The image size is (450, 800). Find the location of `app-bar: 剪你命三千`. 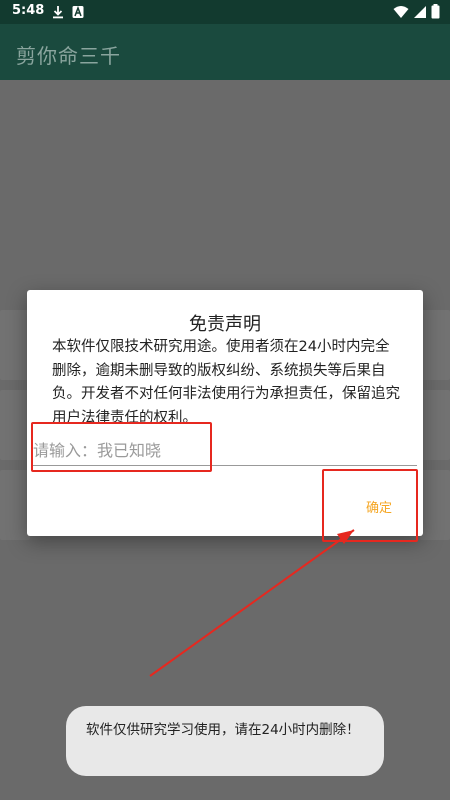

app-bar: 剪你命三千 is located at coordinates (225, 52).